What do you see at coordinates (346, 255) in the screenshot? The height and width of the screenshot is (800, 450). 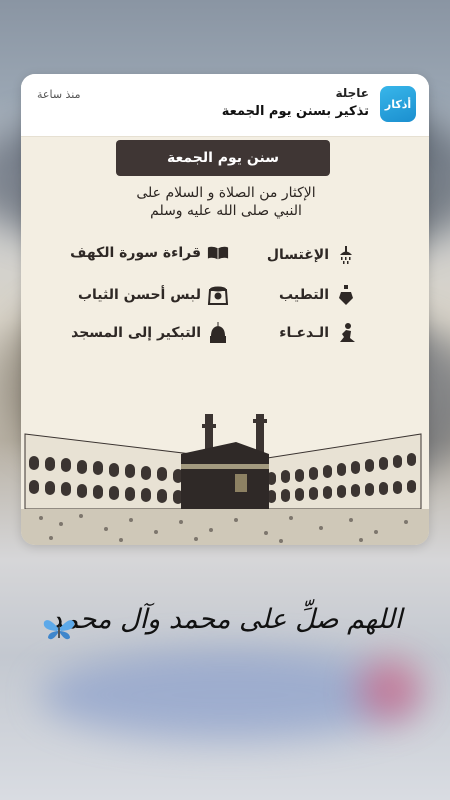 I see `shower-icon` at bounding box center [346, 255].